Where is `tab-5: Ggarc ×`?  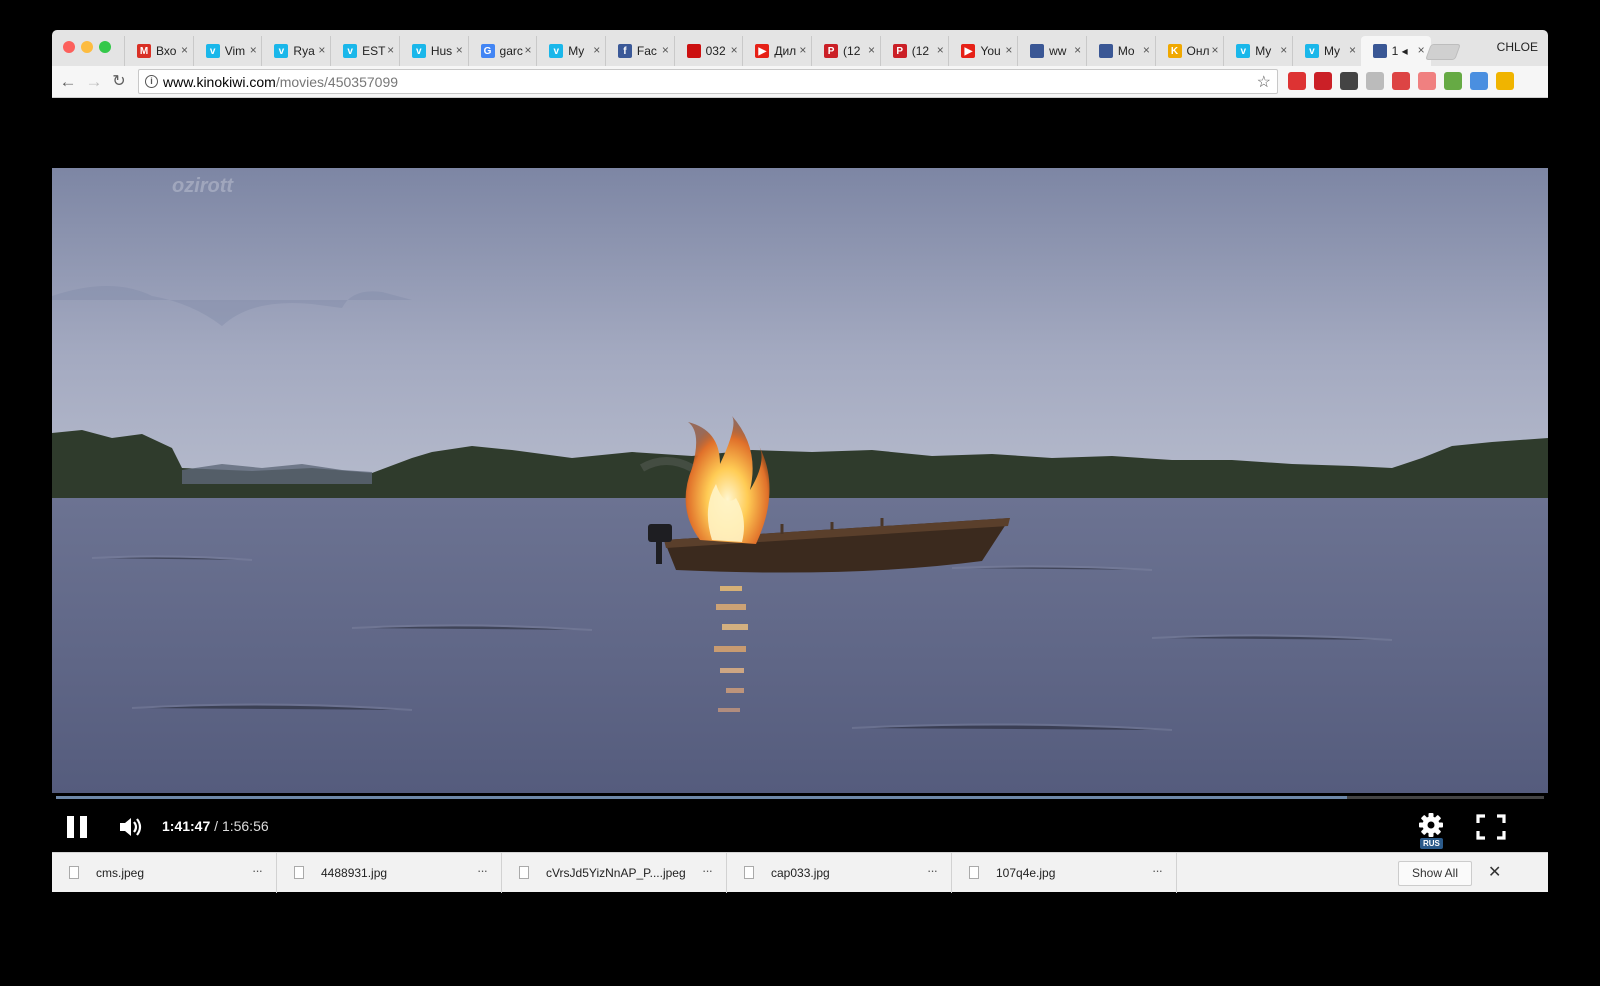
tab-5: Ggarc × is located at coordinates (502, 51).